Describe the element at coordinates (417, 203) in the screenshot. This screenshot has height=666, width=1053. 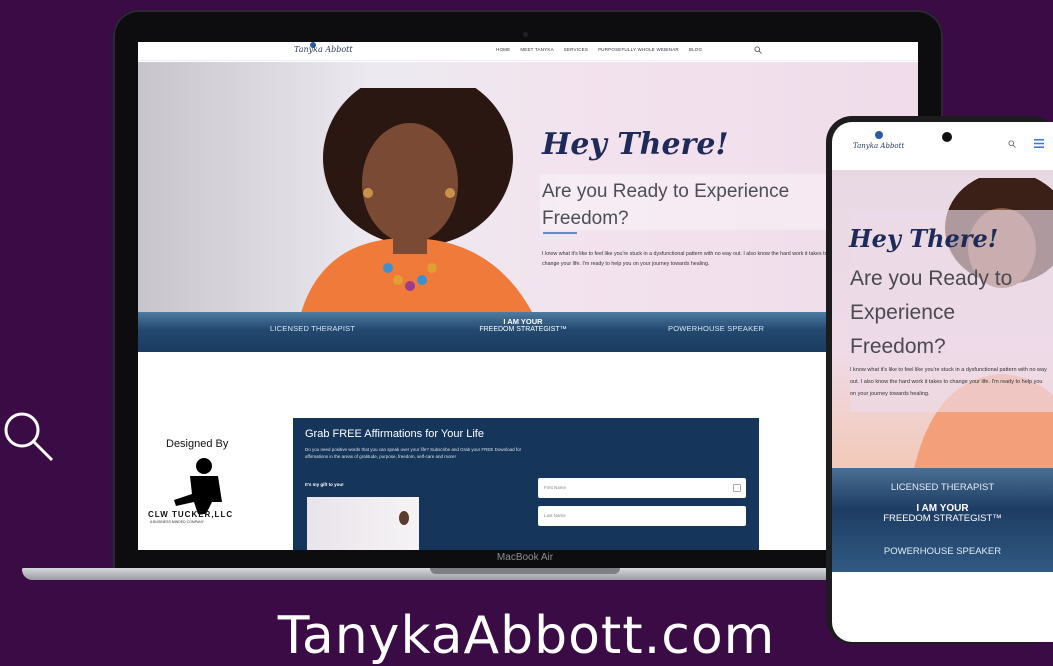
I see `hero-portrait` at that location.